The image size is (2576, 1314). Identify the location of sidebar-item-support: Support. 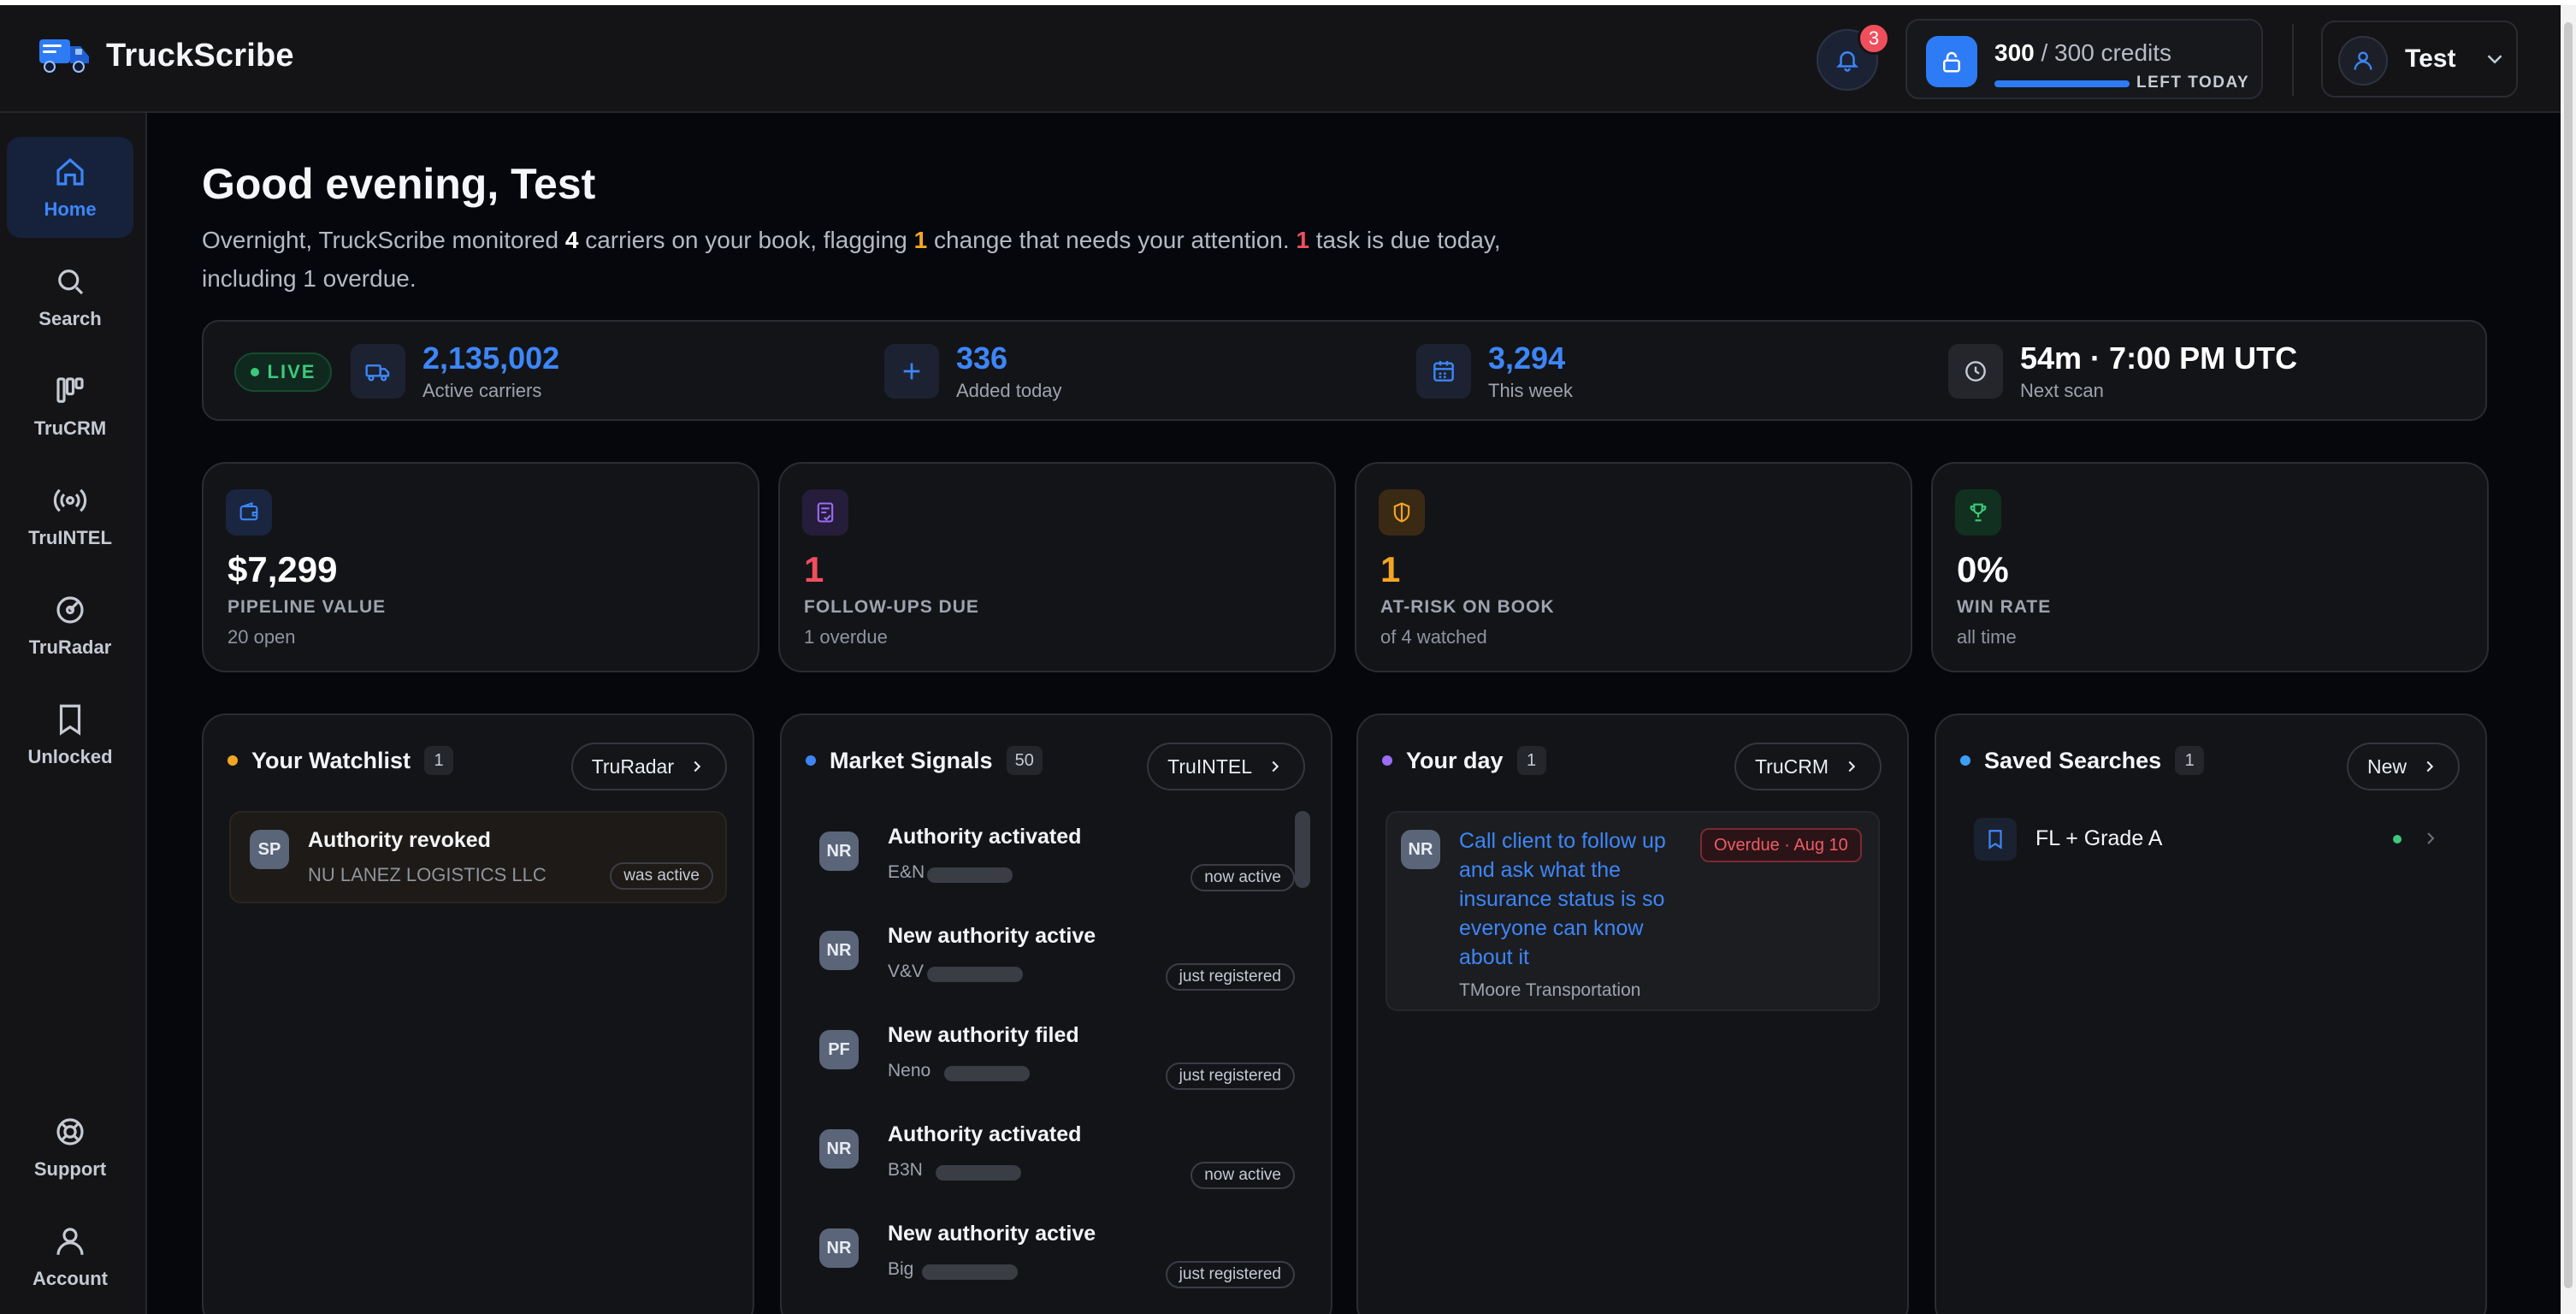
(70, 1147).